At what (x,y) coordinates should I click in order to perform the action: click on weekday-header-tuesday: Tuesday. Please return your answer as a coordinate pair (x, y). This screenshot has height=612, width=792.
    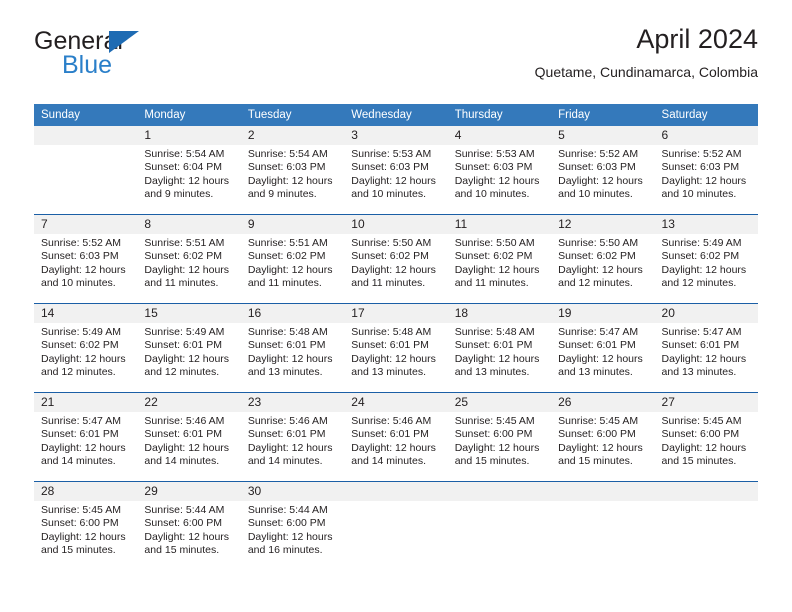
    Looking at the image, I should click on (292, 115).